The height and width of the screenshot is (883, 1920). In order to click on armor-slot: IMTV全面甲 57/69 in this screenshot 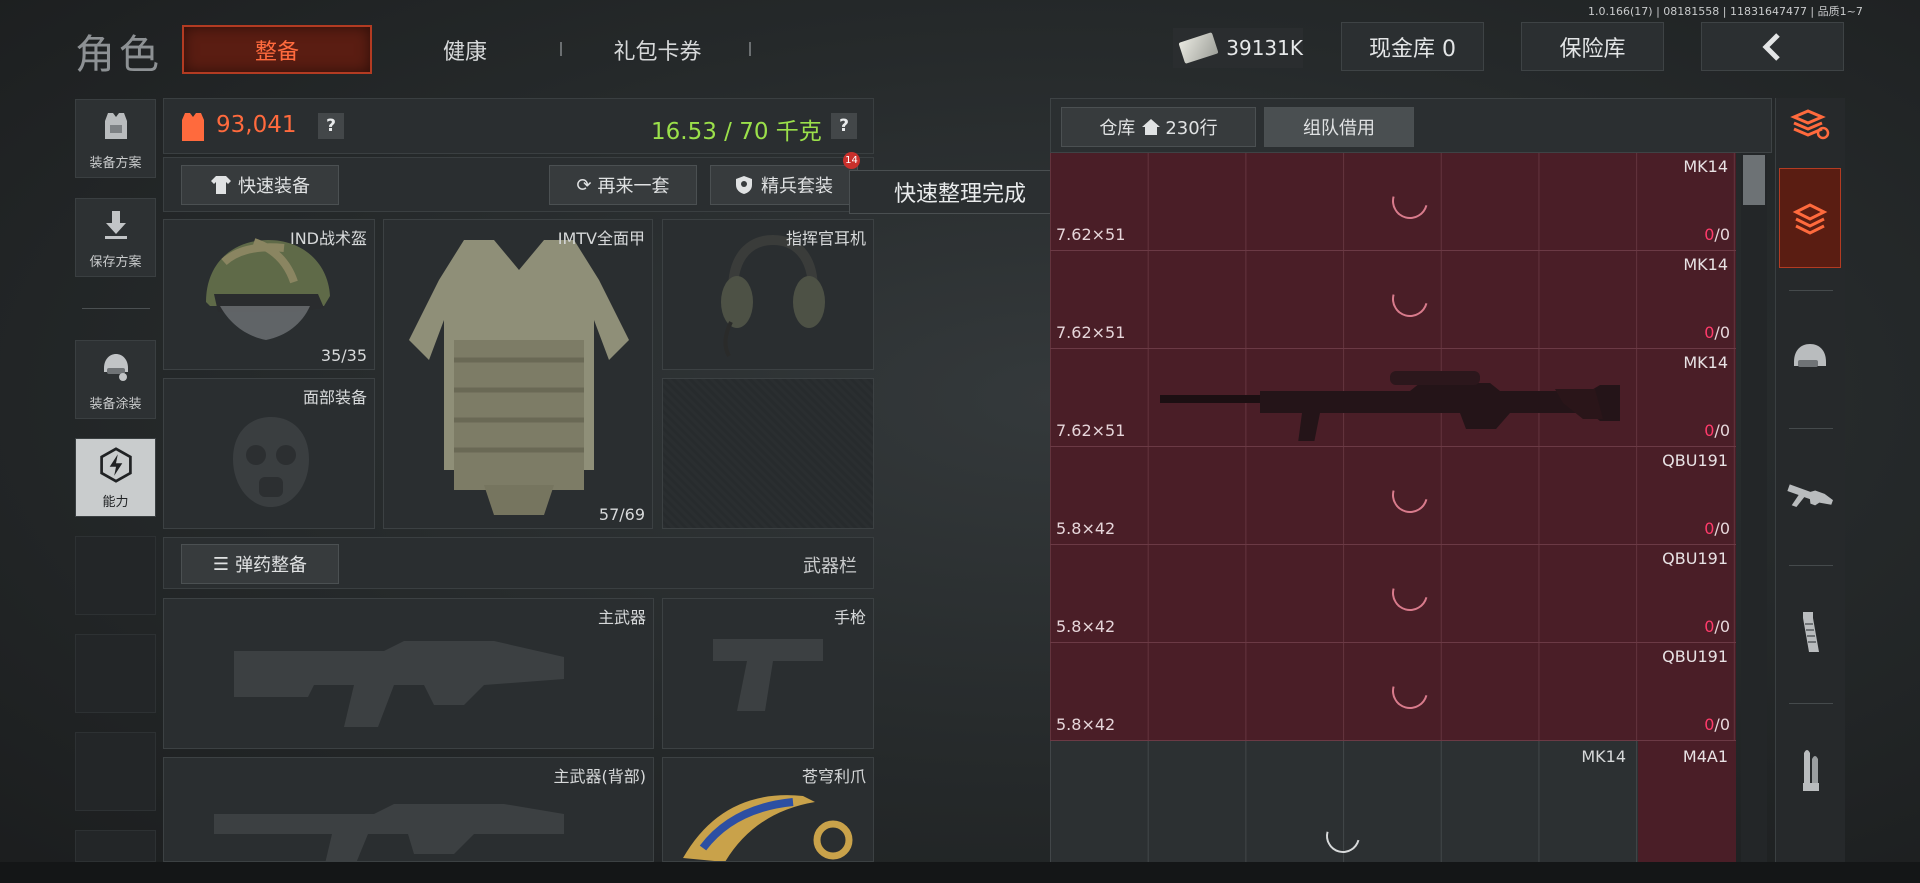, I will do `click(518, 374)`.